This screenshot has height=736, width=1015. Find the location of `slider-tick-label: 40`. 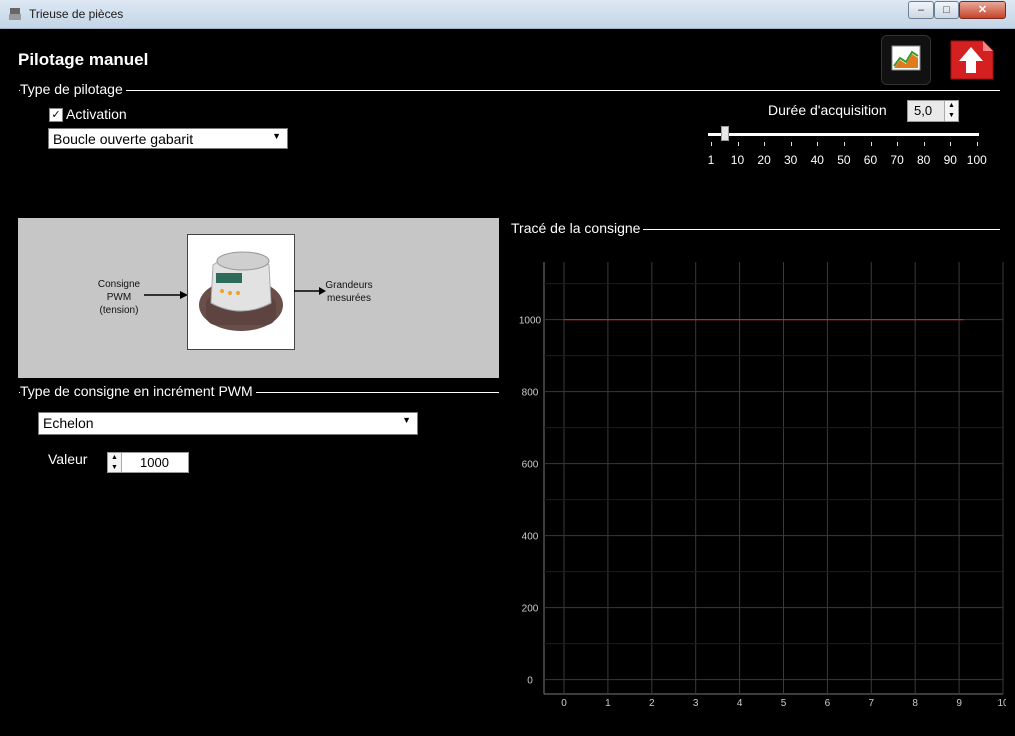

slider-tick-label: 40 is located at coordinates (817, 160).